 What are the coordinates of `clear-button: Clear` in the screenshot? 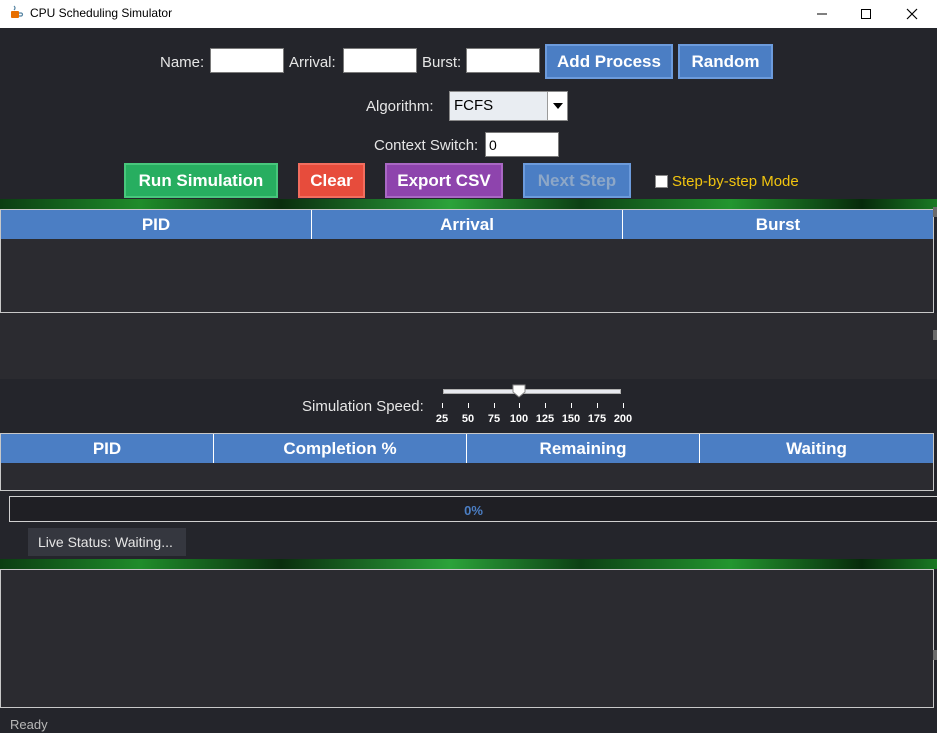 It's located at (331, 180).